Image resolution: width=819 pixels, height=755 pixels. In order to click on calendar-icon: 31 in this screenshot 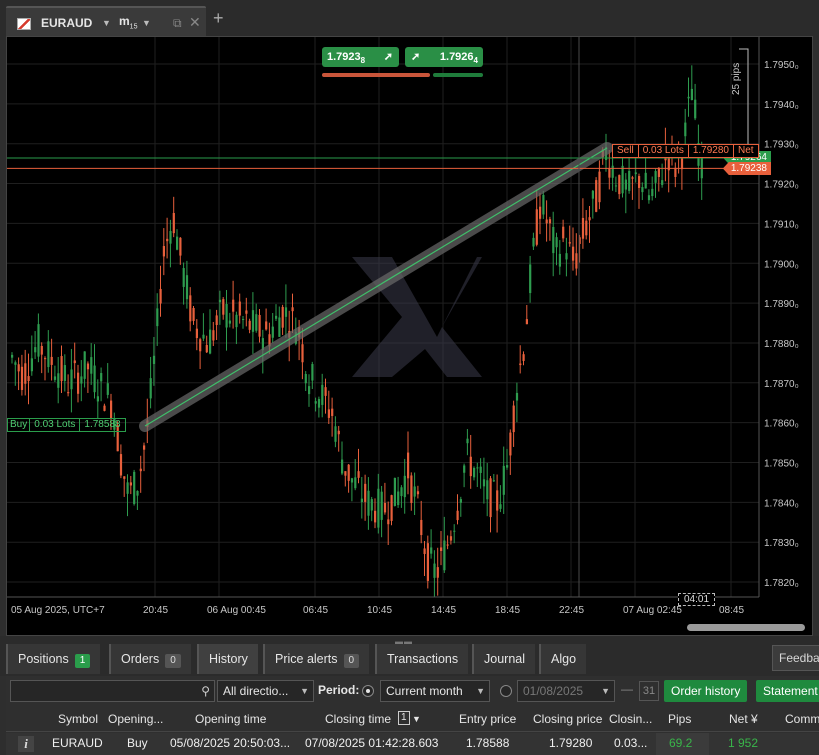, I will do `click(649, 691)`.